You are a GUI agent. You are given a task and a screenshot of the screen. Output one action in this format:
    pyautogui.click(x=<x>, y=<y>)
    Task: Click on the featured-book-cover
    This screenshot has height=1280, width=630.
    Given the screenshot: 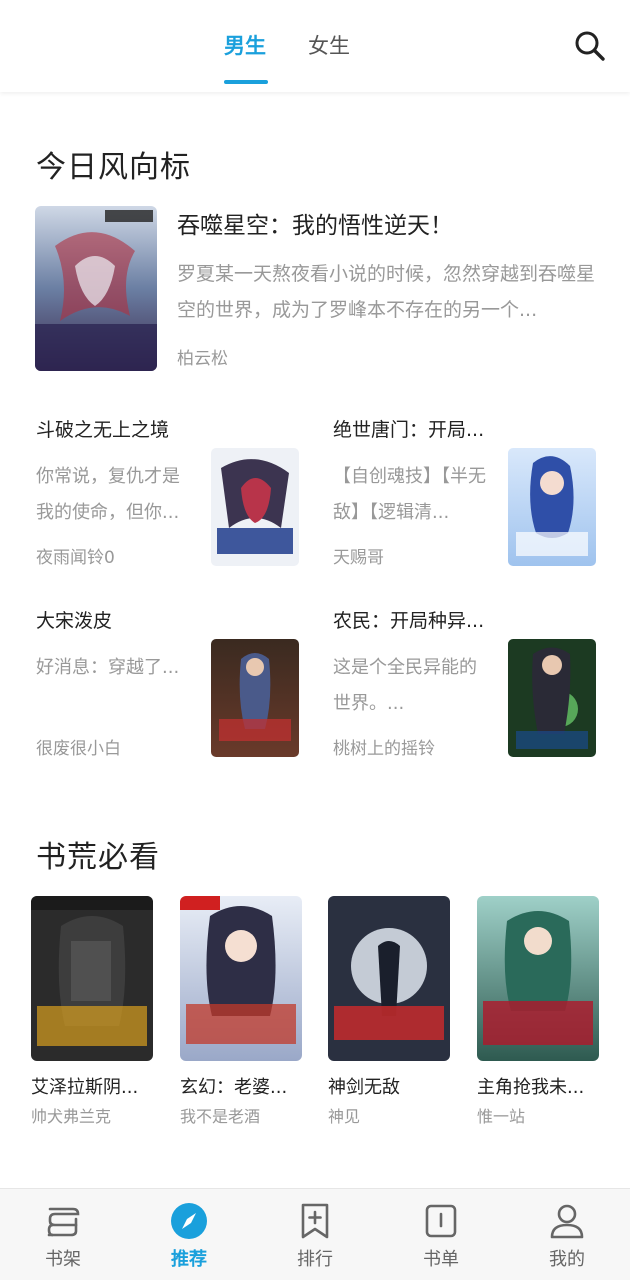 What is the action you would take?
    pyautogui.click(x=96, y=288)
    